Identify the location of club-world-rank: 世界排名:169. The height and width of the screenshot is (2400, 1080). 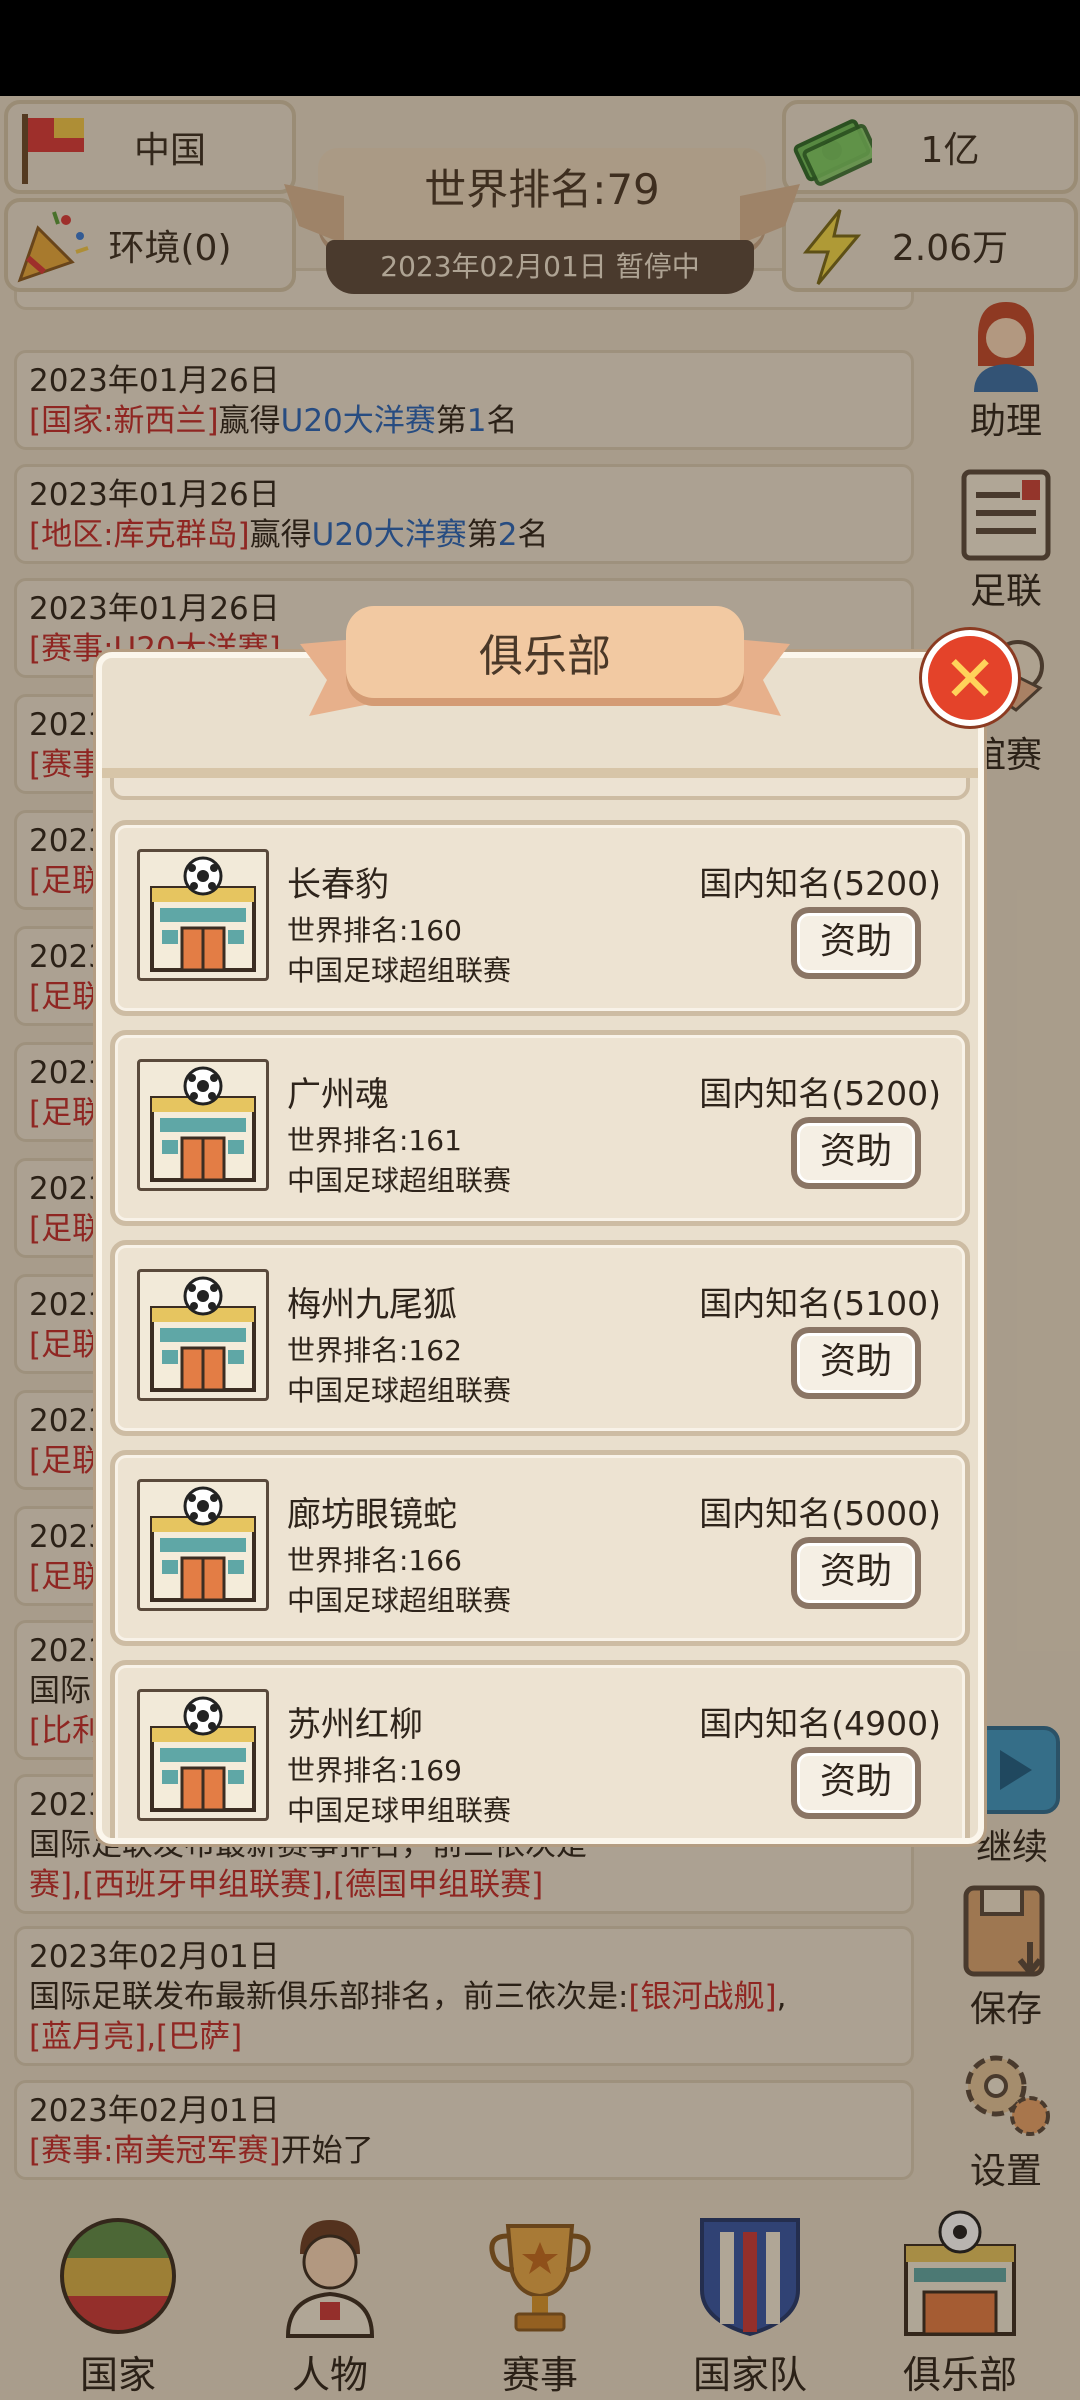
(374, 1770).